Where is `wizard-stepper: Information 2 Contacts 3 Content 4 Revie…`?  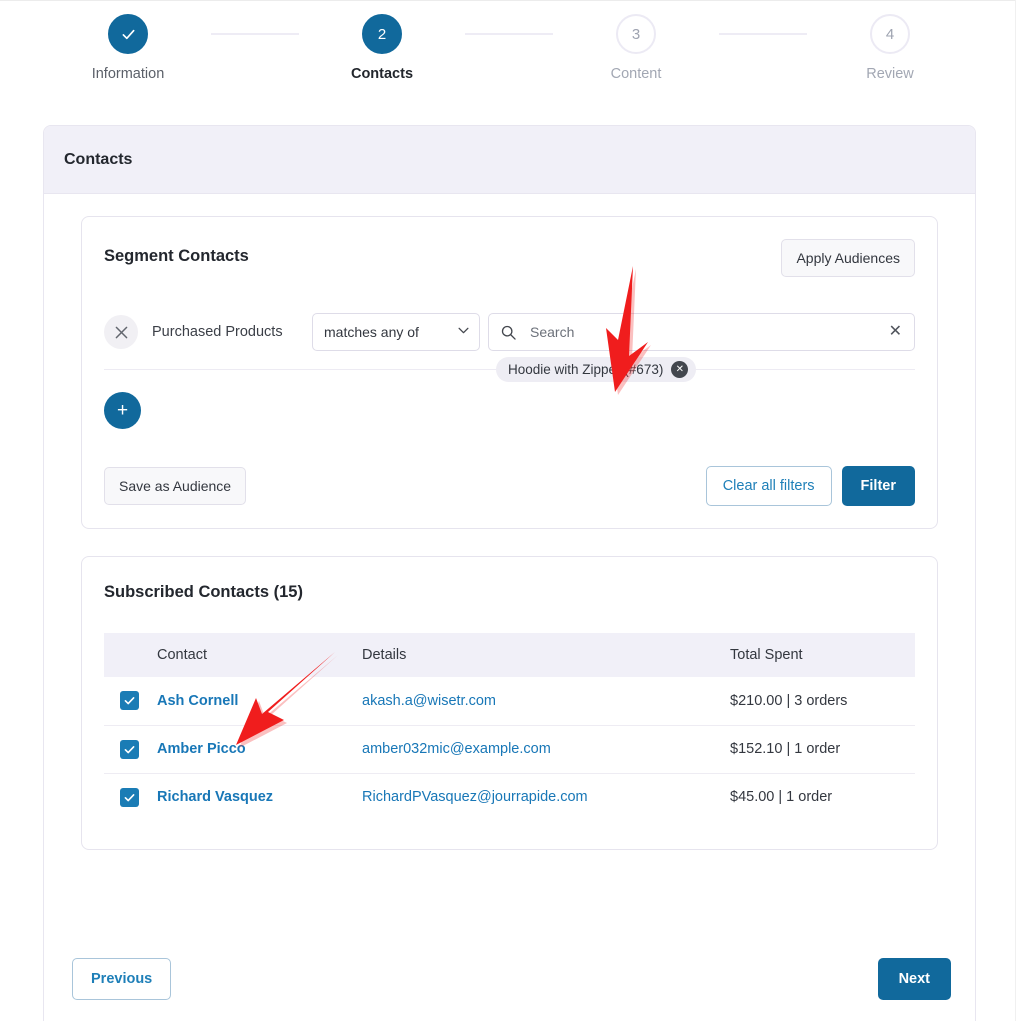
wizard-stepper: Information 2 Contacts 3 Content 4 Revie… is located at coordinates (509, 50).